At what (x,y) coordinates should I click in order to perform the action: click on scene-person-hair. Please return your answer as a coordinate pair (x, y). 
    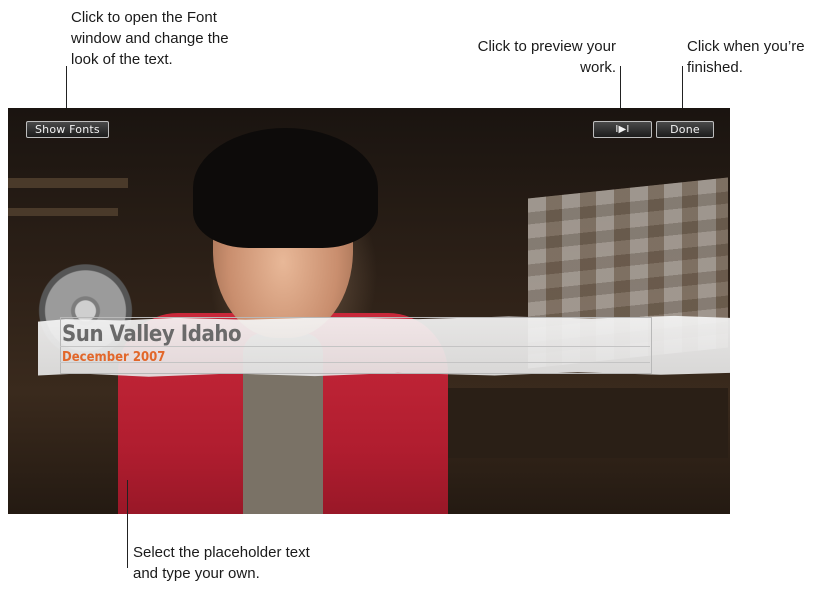
    Looking at the image, I should click on (285, 188).